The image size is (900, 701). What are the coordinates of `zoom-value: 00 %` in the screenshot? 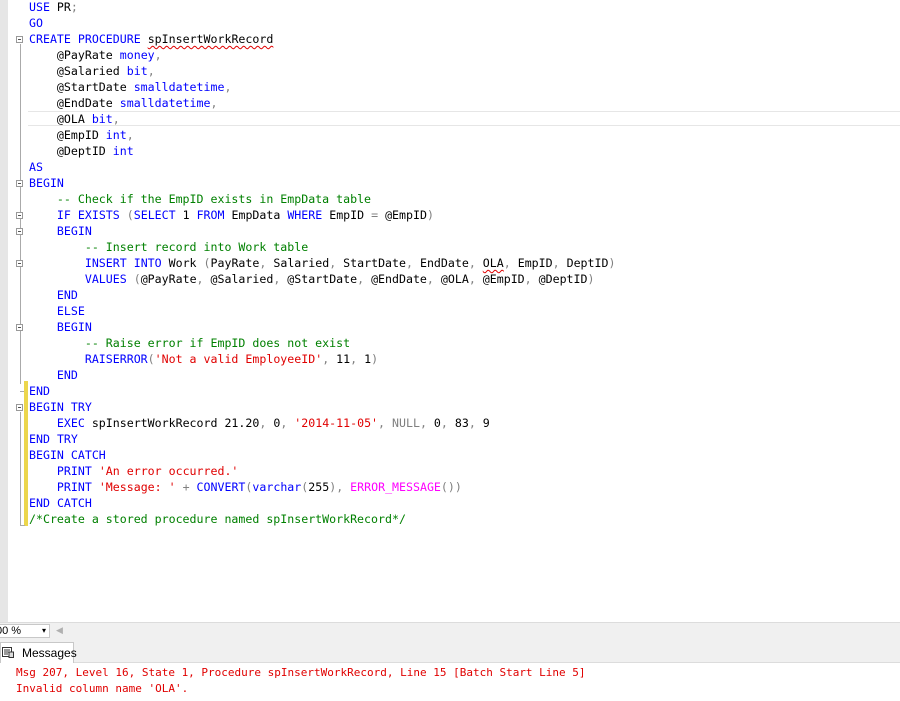 It's located at (11, 631).